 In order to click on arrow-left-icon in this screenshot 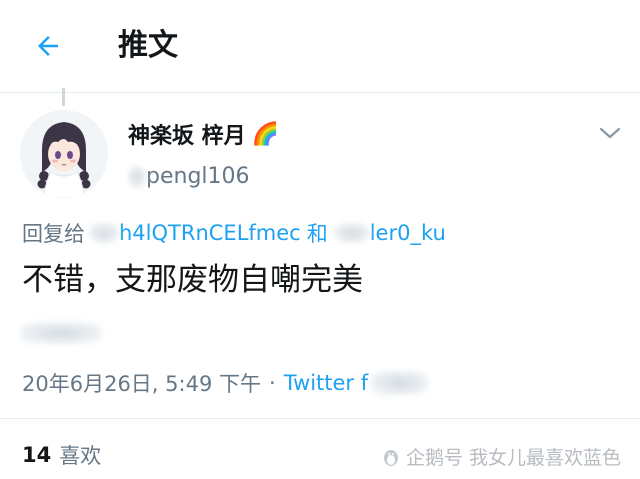, I will do `click(48, 46)`.